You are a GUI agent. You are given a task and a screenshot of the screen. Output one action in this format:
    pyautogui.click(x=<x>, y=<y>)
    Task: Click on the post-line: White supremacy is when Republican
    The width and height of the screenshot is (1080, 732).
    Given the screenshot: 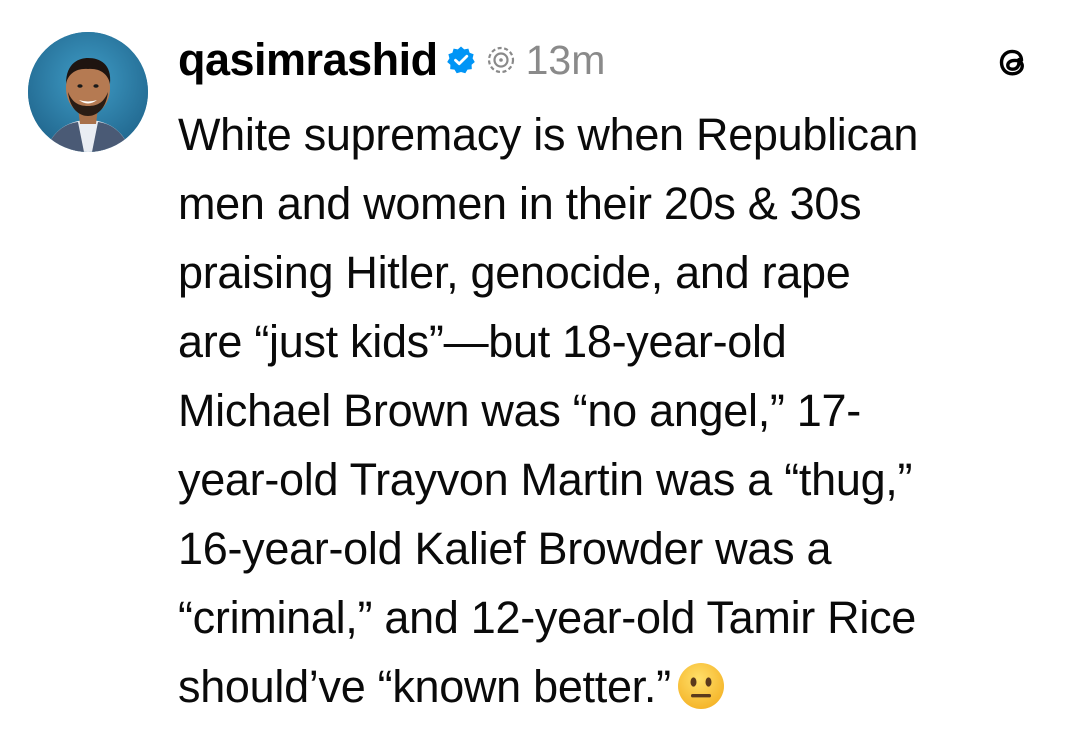 What is the action you would take?
    pyautogui.click(x=548, y=134)
    